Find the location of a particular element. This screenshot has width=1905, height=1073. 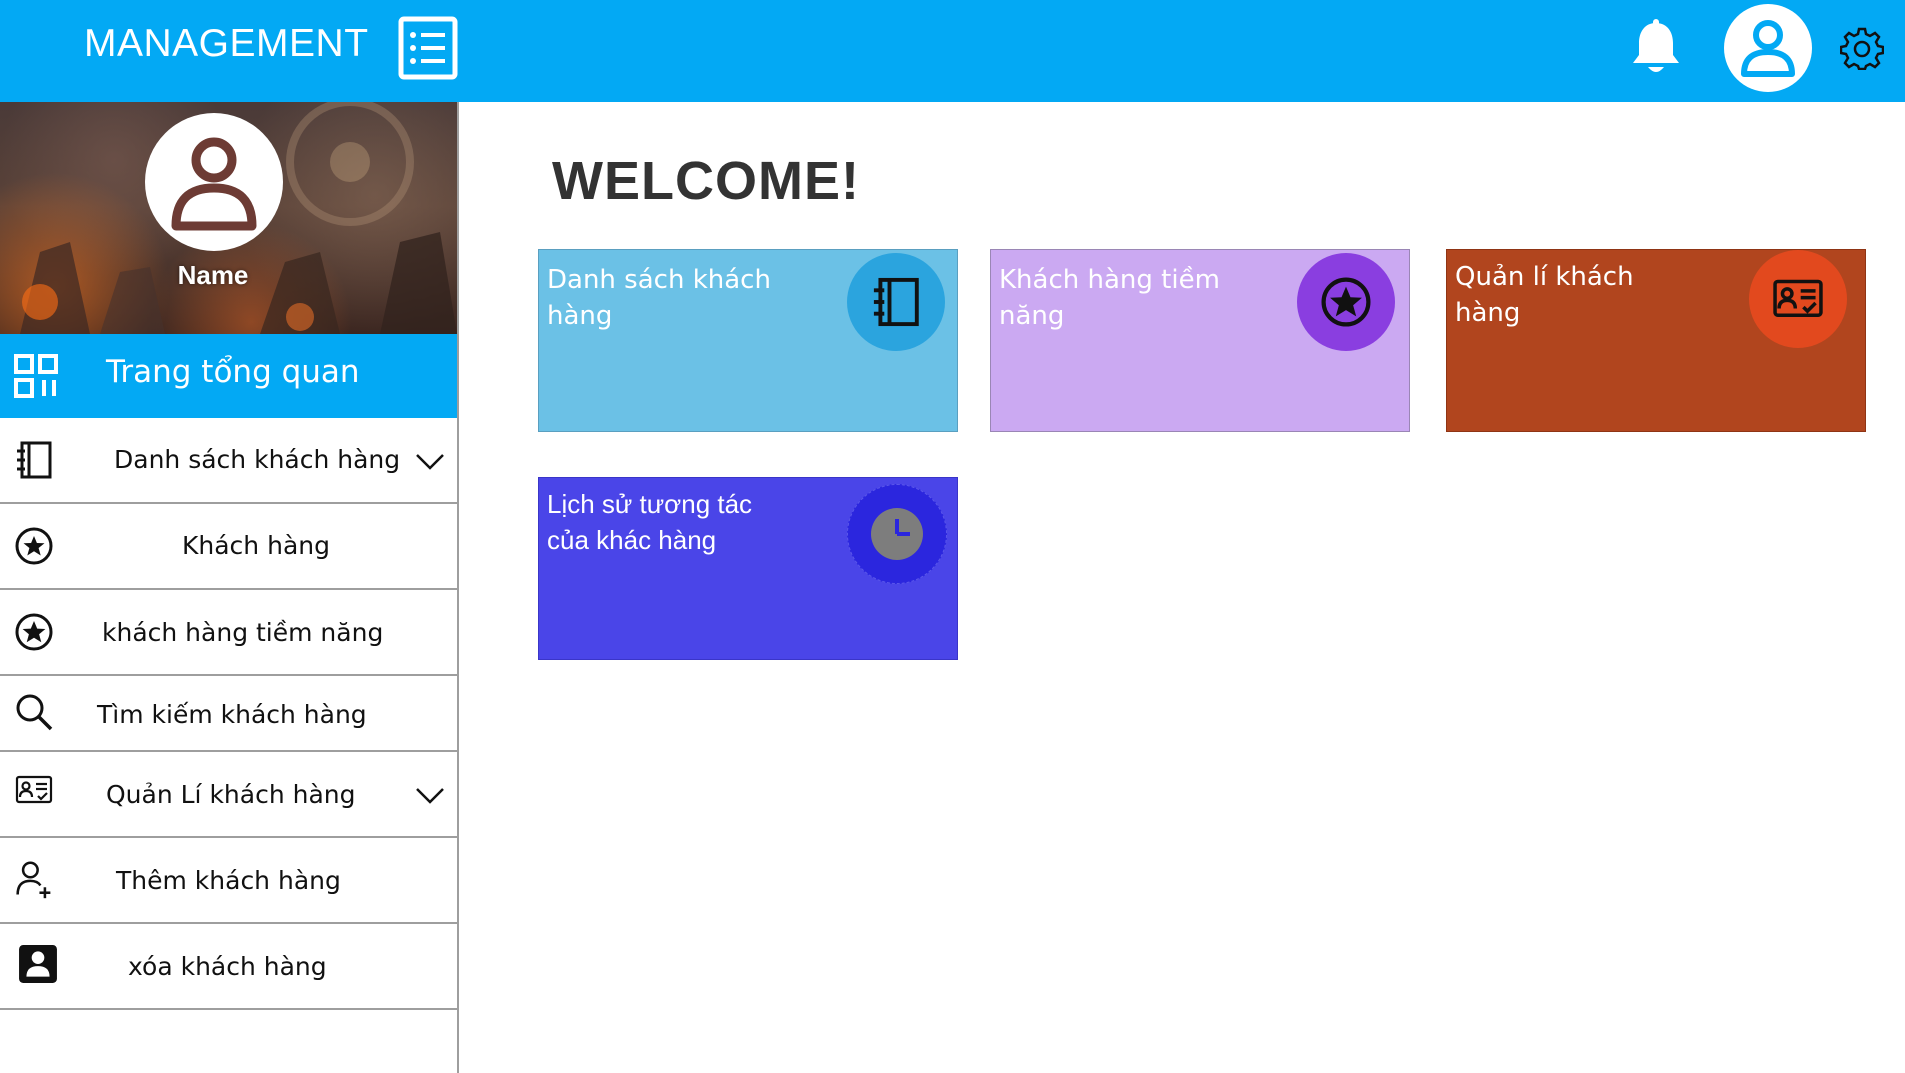

sidebar-item-label: Quản Lí khách hàng is located at coordinates (231, 794).